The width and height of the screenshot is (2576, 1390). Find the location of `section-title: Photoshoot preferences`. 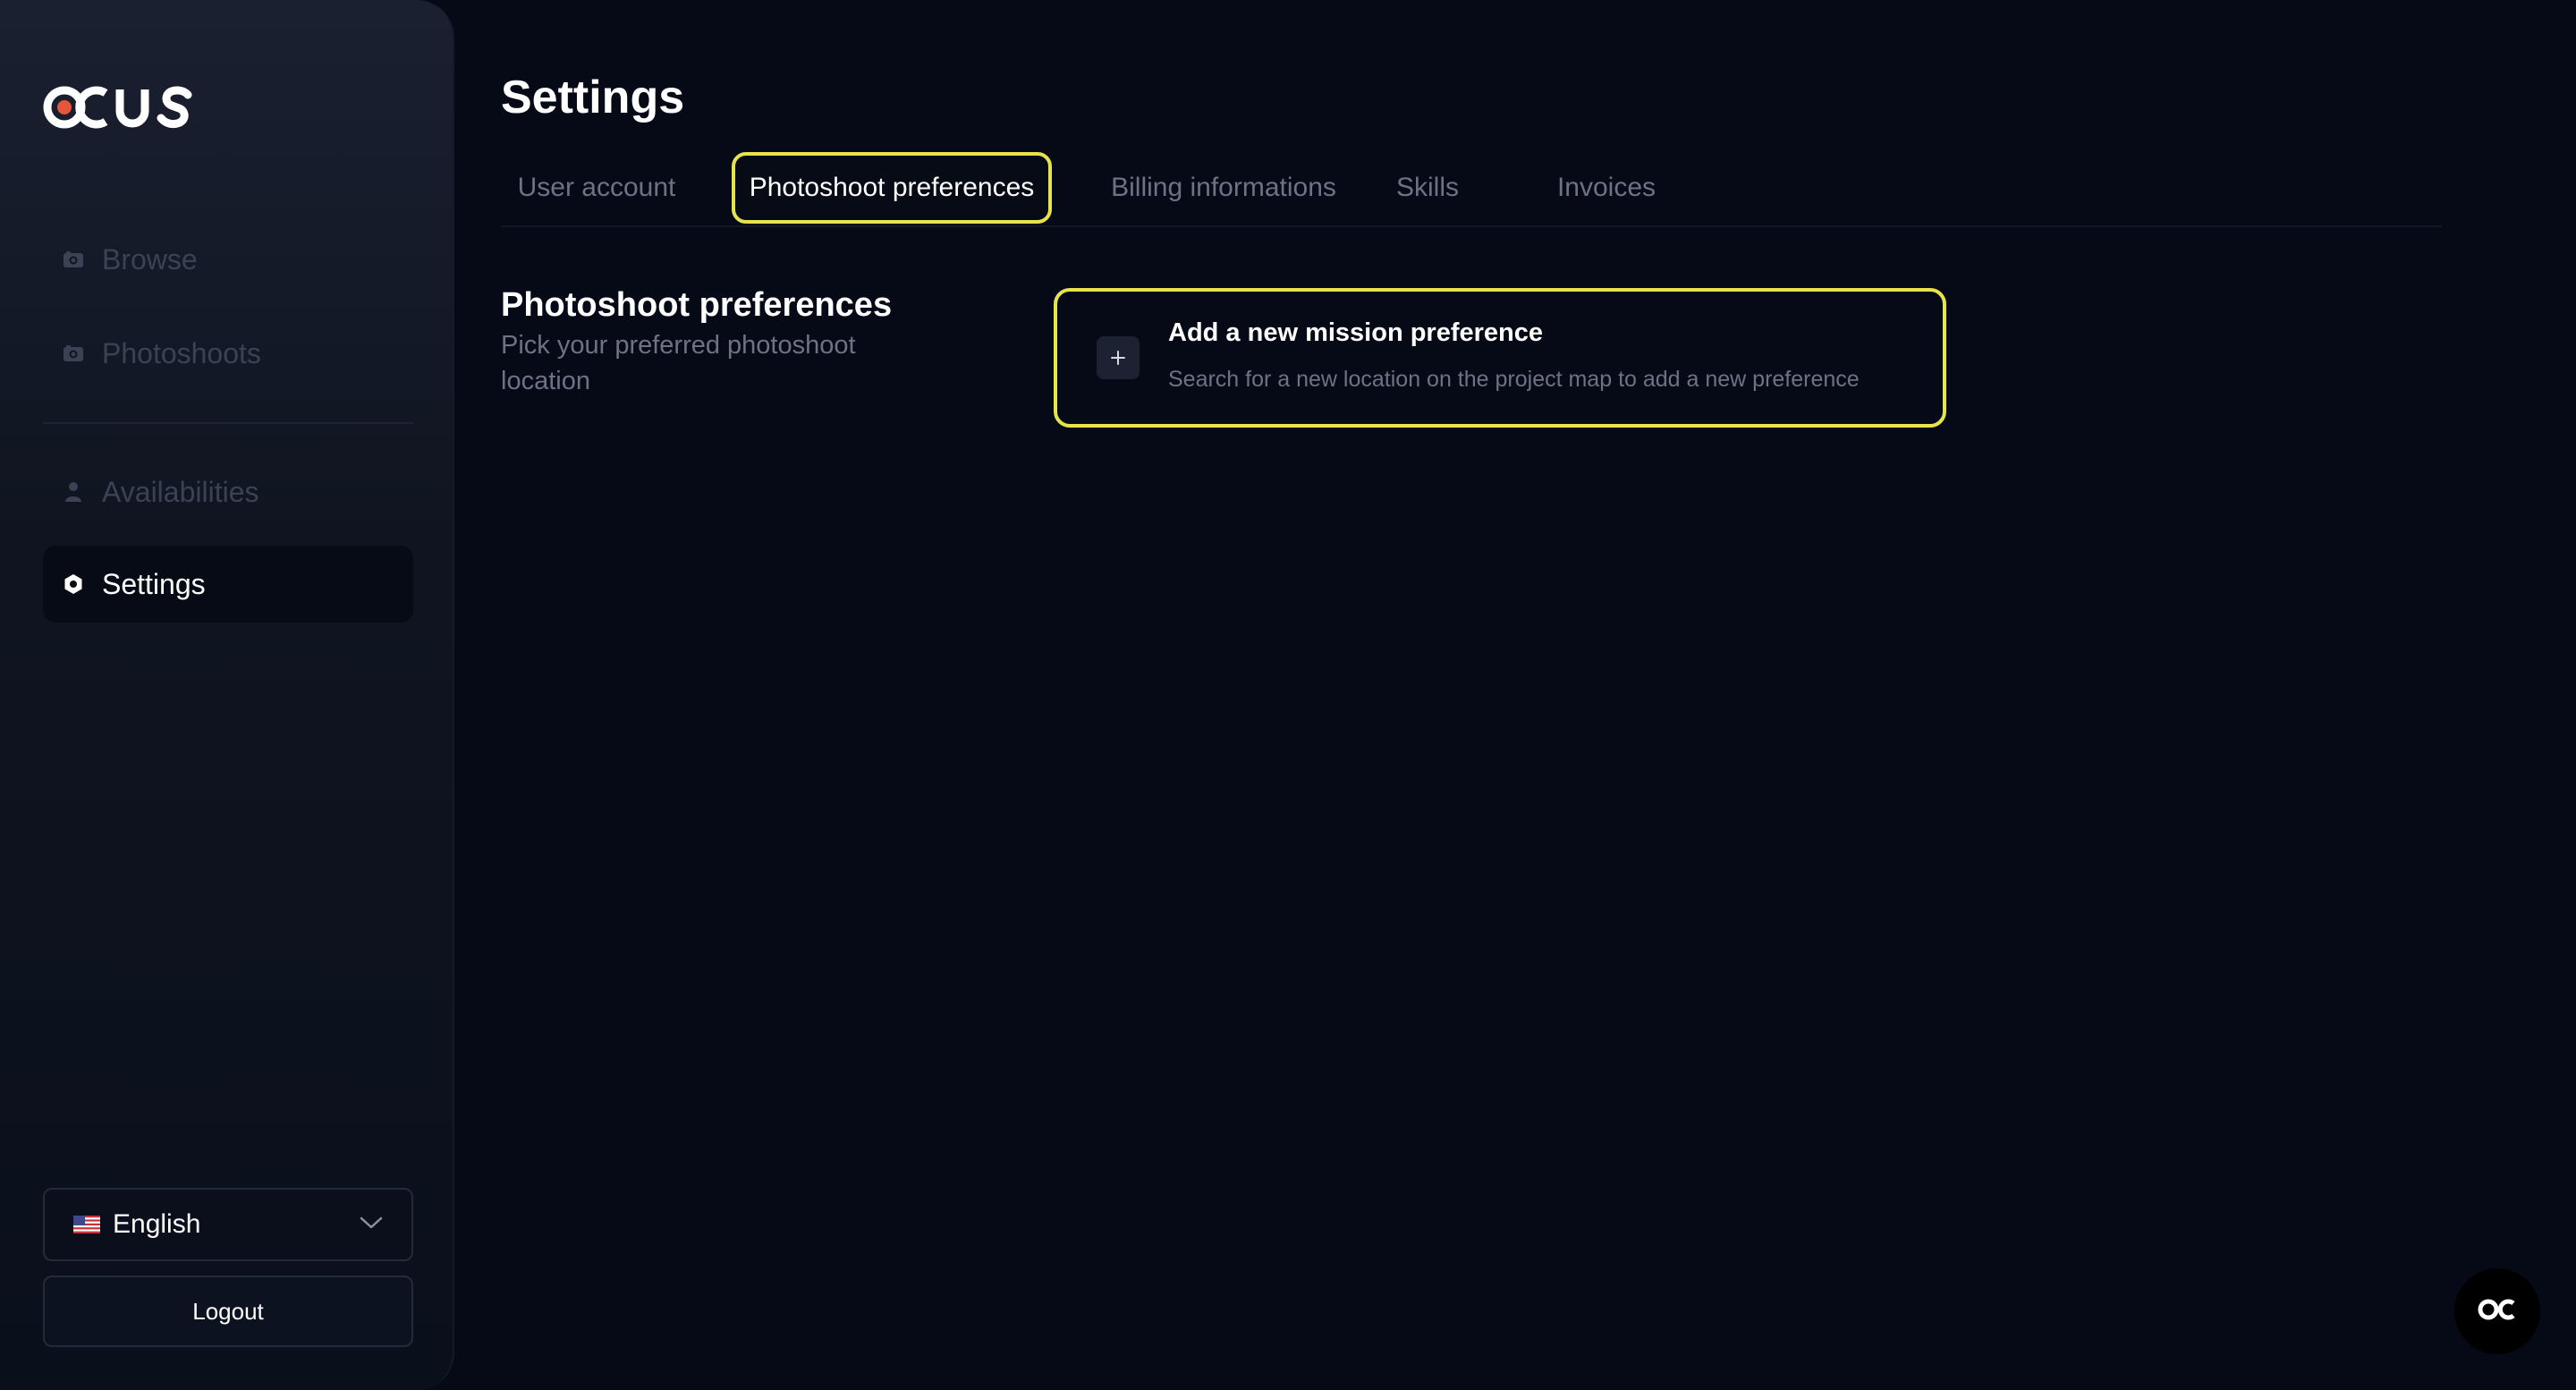

section-title: Photoshoot preferences is located at coordinates (697, 305).